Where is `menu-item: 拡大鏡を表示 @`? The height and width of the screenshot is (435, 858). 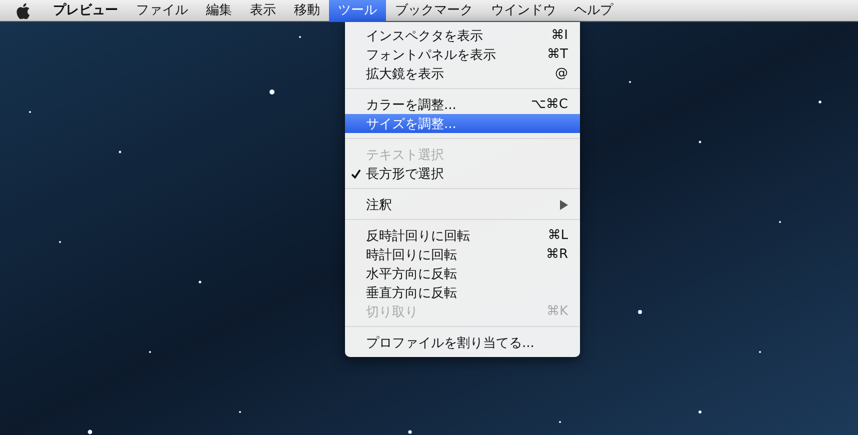
menu-item: 拡大鏡を表示 @ is located at coordinates (462, 73).